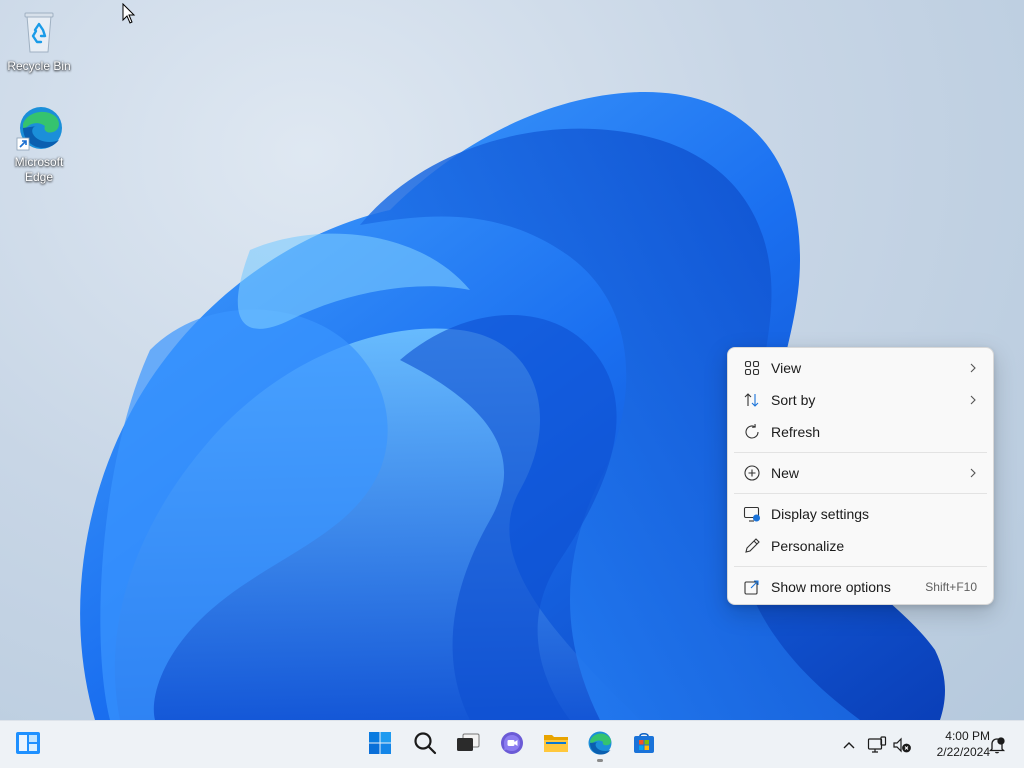  I want to click on search-icon, so click(425, 745).